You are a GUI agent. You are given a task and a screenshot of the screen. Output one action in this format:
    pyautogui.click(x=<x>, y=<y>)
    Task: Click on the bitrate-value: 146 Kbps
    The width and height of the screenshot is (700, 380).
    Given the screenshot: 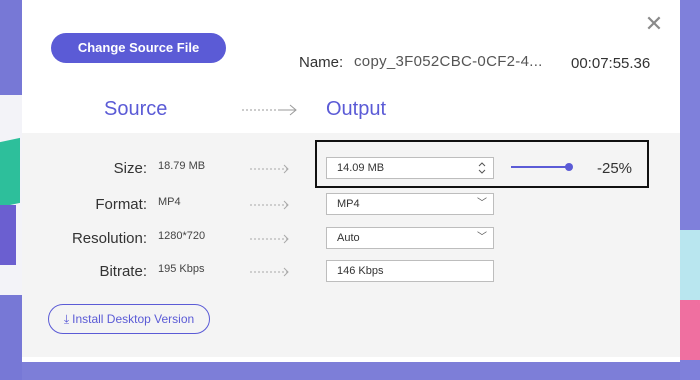 What is the action you would take?
    pyautogui.click(x=360, y=271)
    